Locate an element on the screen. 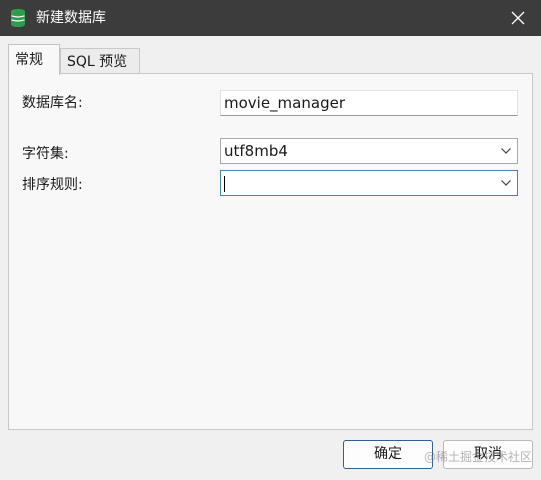 The width and height of the screenshot is (541, 480). charset-value: utf8mb4 is located at coordinates (256, 151).